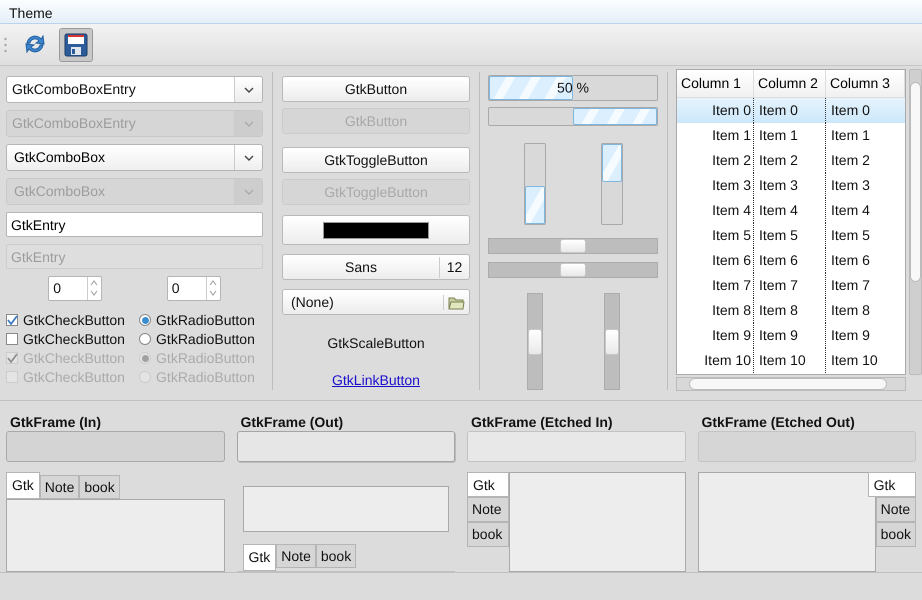 This screenshot has height=600, width=922. Describe the element at coordinates (31, 13) in the screenshot. I see `menu-item: Theme` at that location.